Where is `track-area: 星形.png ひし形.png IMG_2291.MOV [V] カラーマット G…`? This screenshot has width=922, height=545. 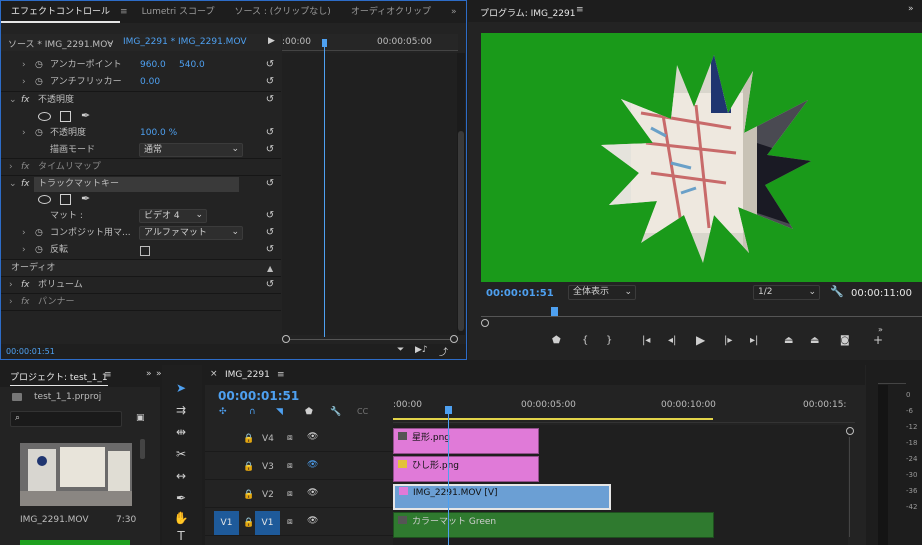 track-area: 星形.png ひし形.png IMG_2291.MOV [V] カラーマット G… is located at coordinates (620, 485).